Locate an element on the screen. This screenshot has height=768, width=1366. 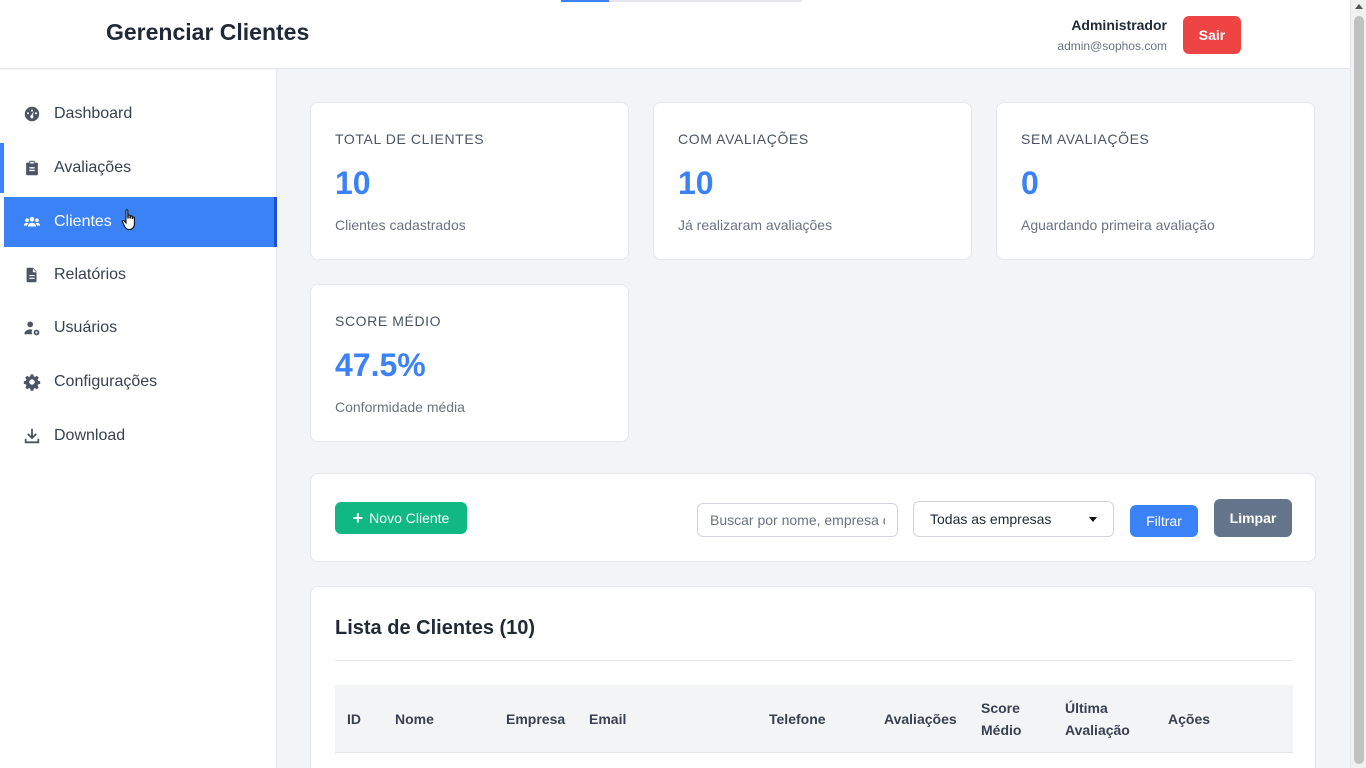
sidebar-item-download: Download is located at coordinates (138, 436).